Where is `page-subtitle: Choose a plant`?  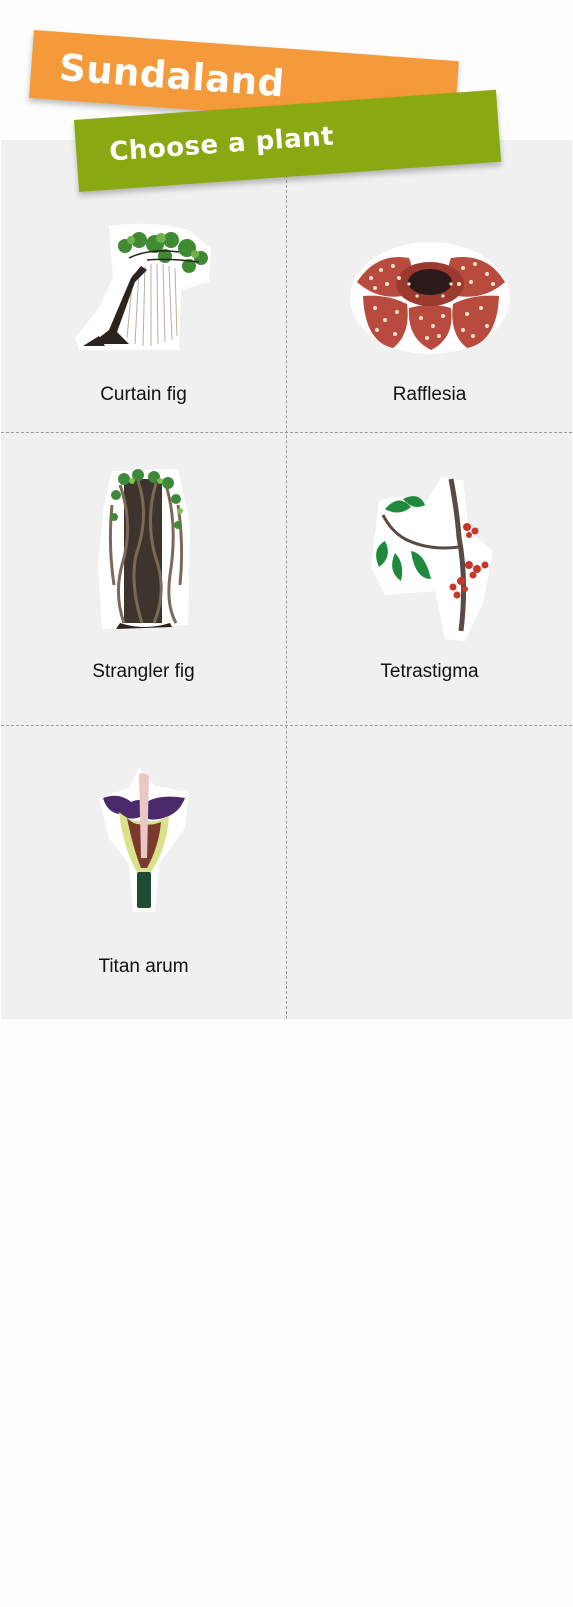 page-subtitle: Choose a plant is located at coordinates (222, 144).